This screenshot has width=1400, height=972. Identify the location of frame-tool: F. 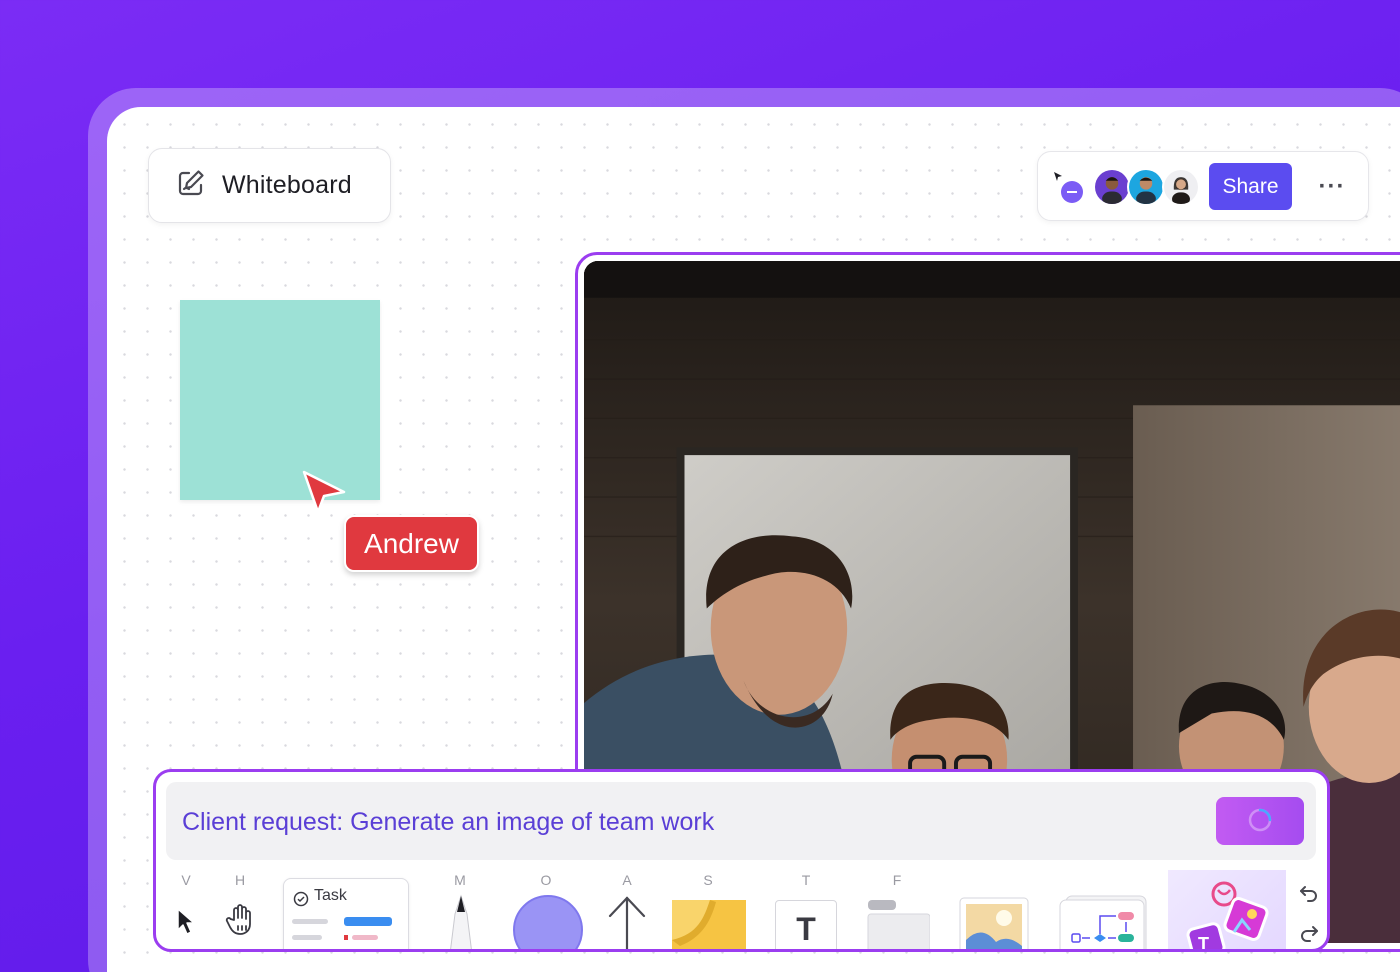
(897, 911).